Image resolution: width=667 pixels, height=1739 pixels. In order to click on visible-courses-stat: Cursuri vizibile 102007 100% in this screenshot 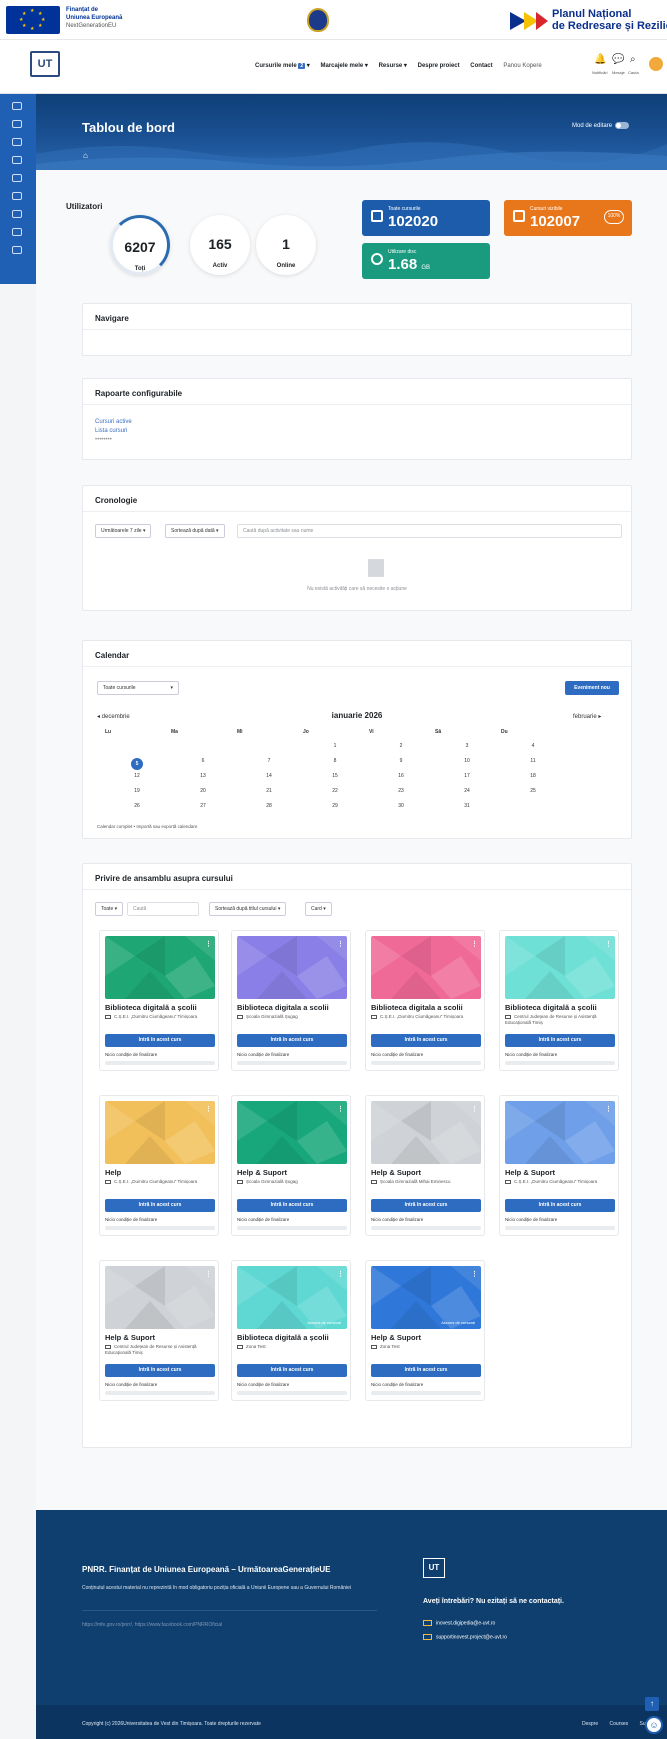, I will do `click(568, 218)`.